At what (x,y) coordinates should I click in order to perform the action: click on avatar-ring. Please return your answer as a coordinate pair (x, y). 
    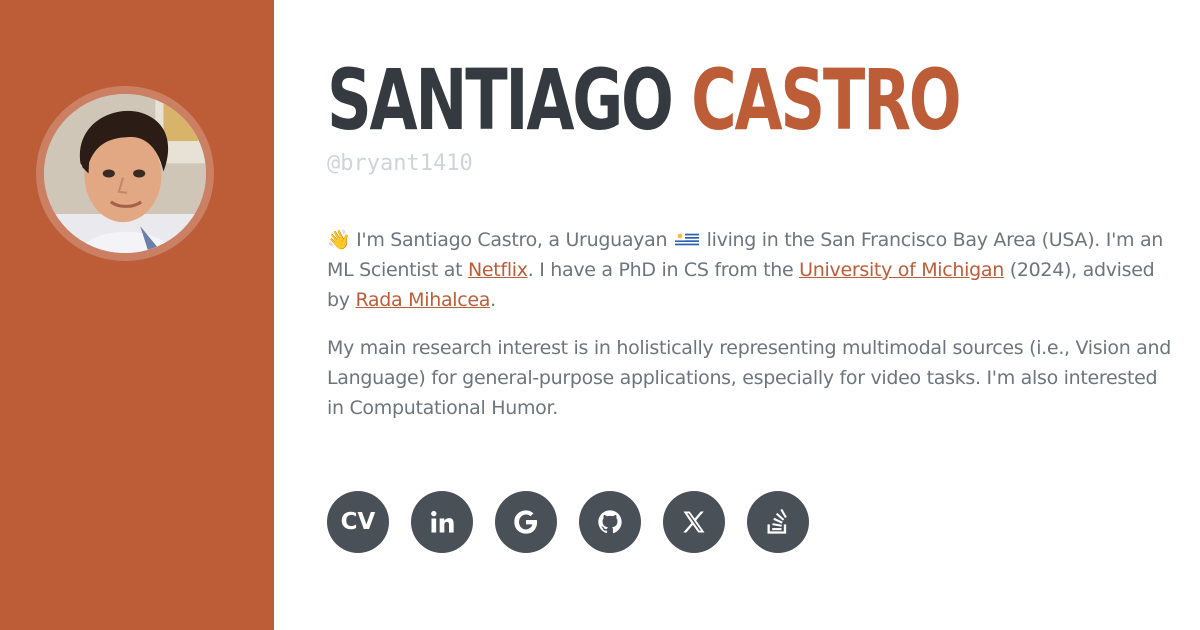
    Looking at the image, I should click on (125, 173).